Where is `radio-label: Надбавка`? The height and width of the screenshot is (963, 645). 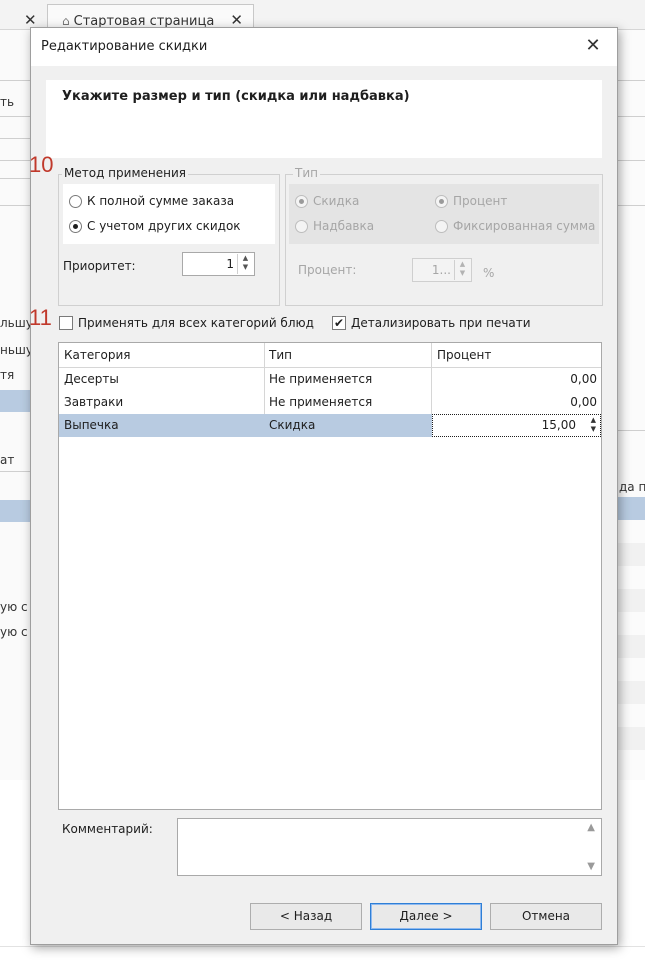
radio-label: Надбавка is located at coordinates (344, 226).